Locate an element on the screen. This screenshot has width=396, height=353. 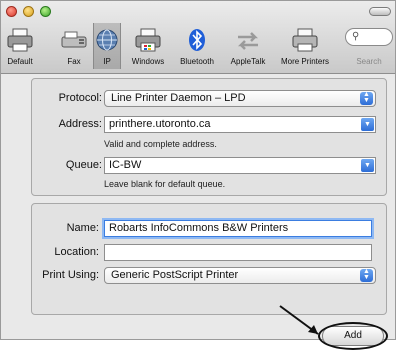
toolbar-label: AppleTalk is located at coordinates (248, 61).